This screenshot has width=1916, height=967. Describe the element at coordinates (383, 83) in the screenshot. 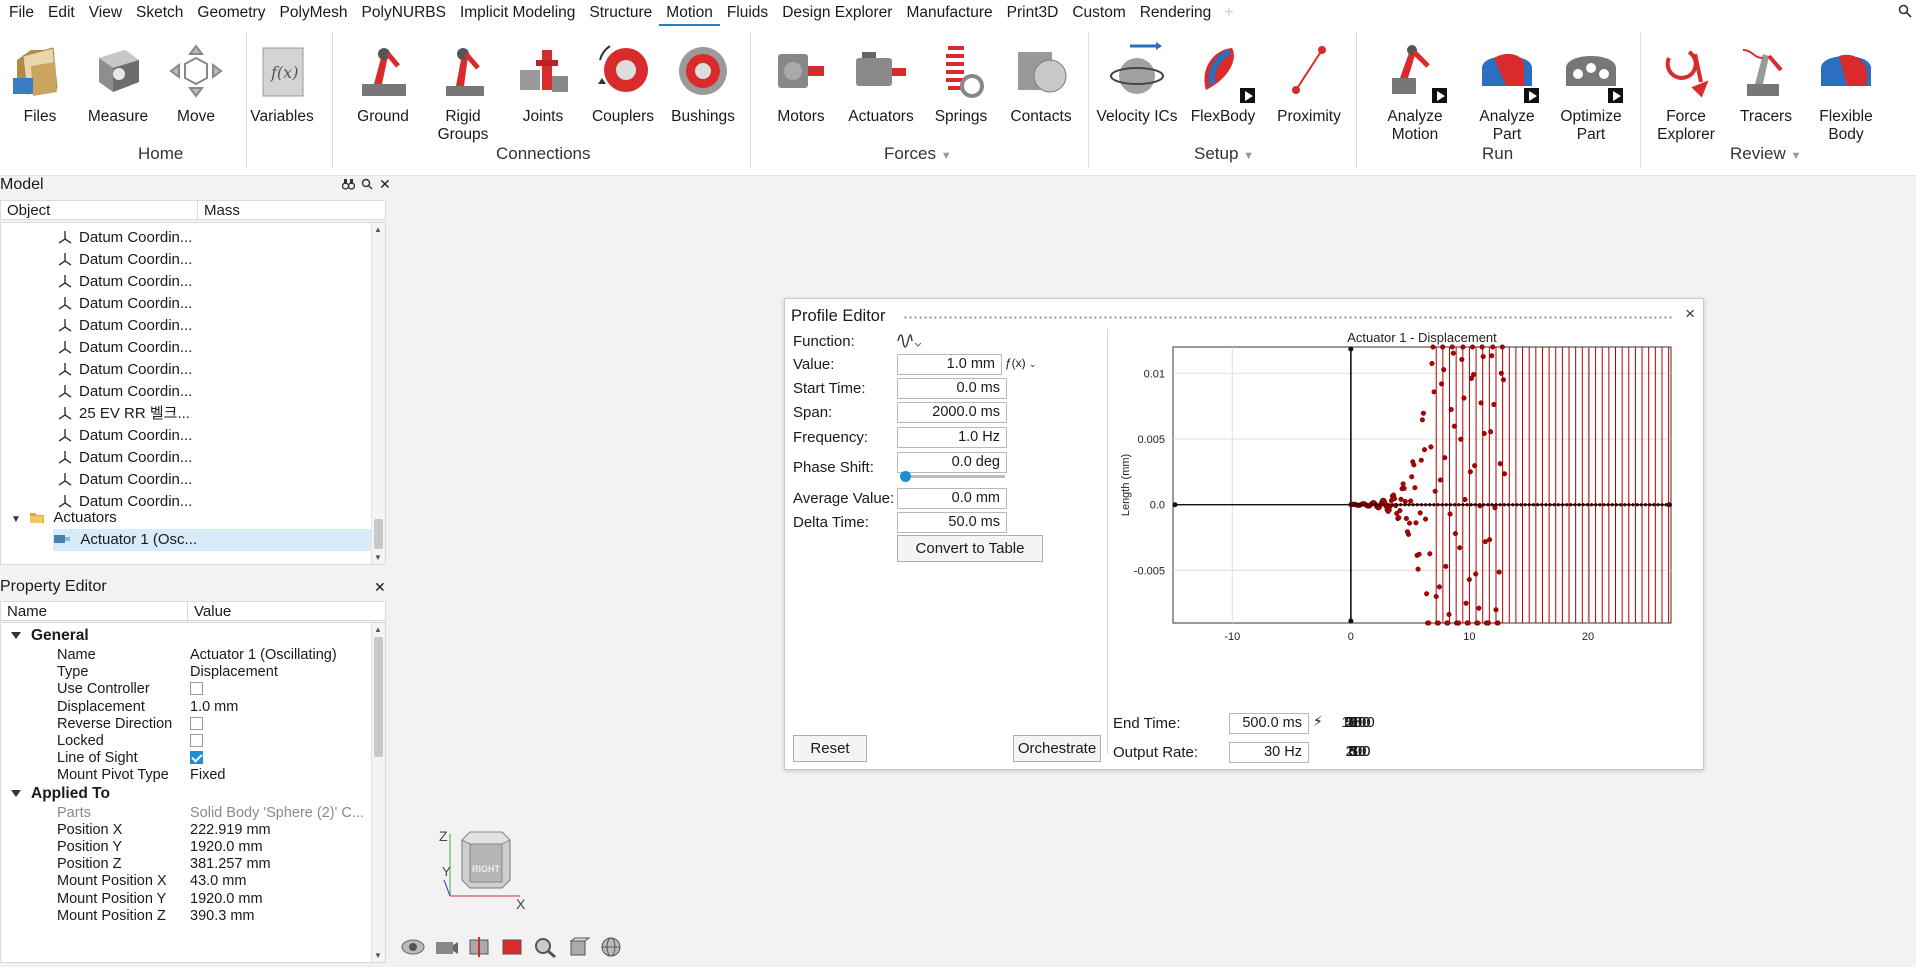

I see `ground-button: Ground` at that location.